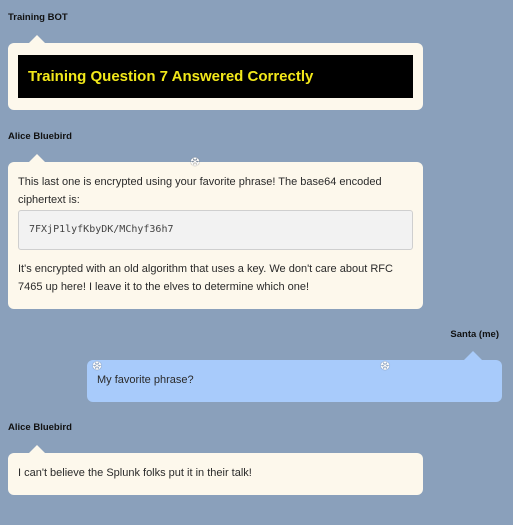  What do you see at coordinates (473, 355) in the screenshot?
I see `bubble-tail` at bounding box center [473, 355].